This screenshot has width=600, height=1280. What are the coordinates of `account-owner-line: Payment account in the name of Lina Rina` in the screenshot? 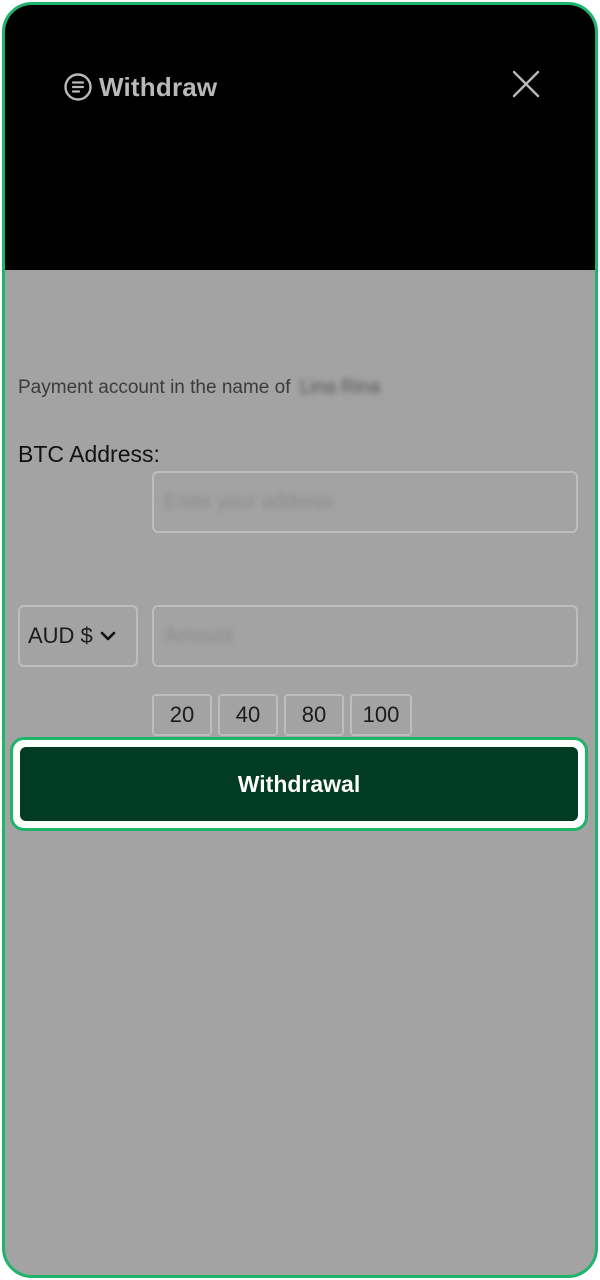 It's located at (199, 388).